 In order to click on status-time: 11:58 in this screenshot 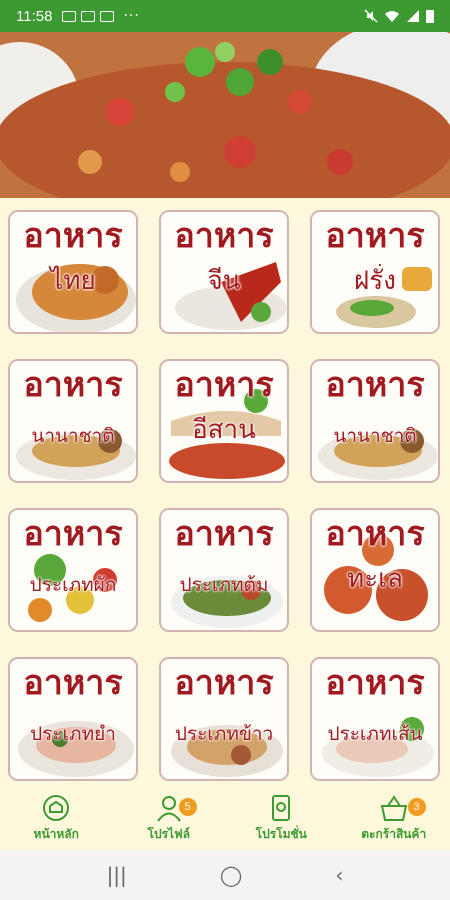, I will do `click(34, 16)`.